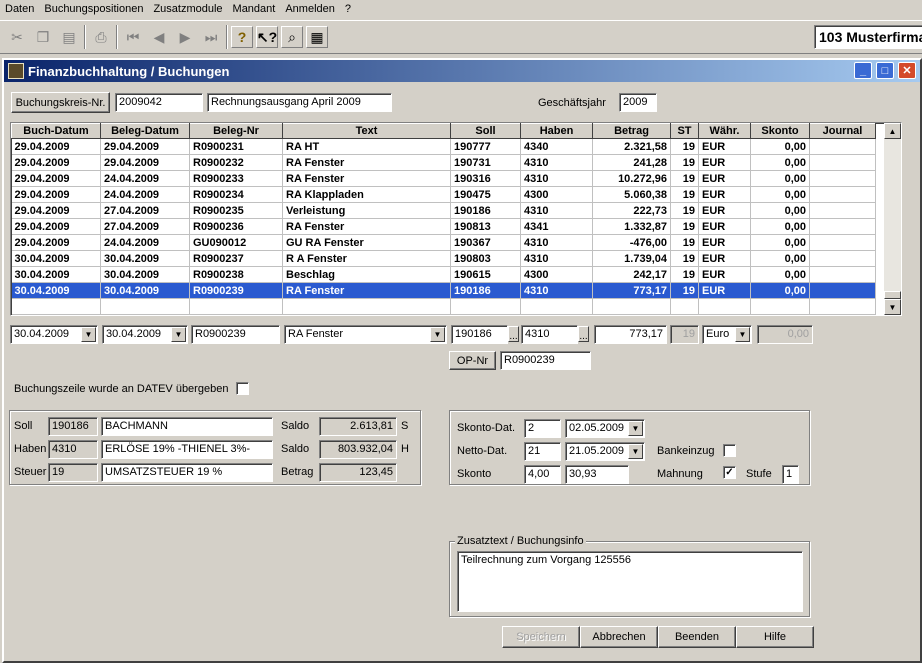 The image size is (922, 663). I want to click on calculator-icon: ▦, so click(317, 37).